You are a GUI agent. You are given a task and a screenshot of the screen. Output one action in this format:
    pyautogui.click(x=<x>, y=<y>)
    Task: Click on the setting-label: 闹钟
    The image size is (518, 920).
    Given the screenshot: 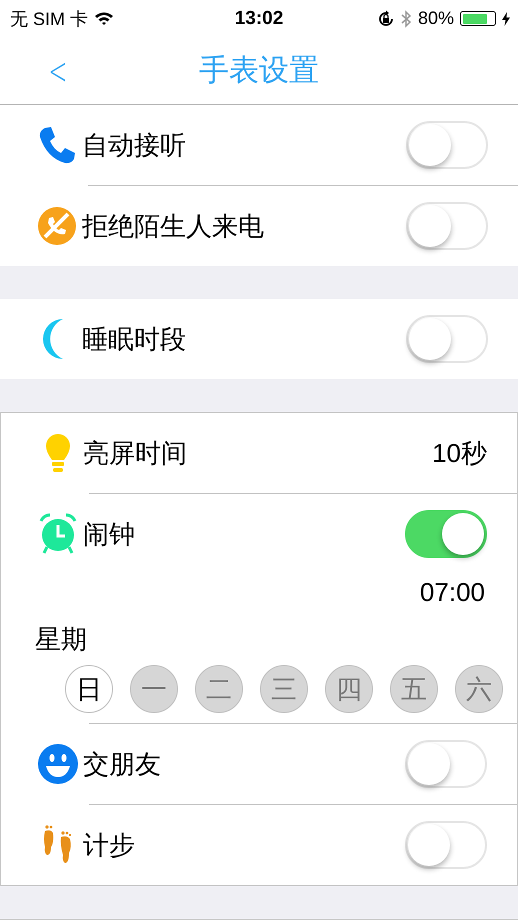 What is the action you would take?
    pyautogui.click(x=109, y=534)
    